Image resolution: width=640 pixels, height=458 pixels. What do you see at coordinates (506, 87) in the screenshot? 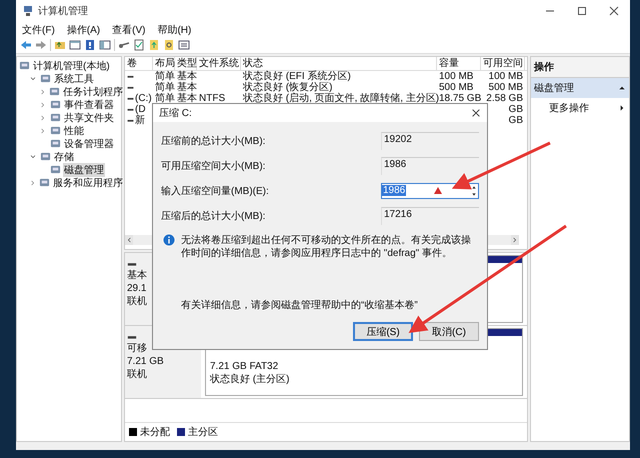
I see `table-cell-text: 500 MB` at bounding box center [506, 87].